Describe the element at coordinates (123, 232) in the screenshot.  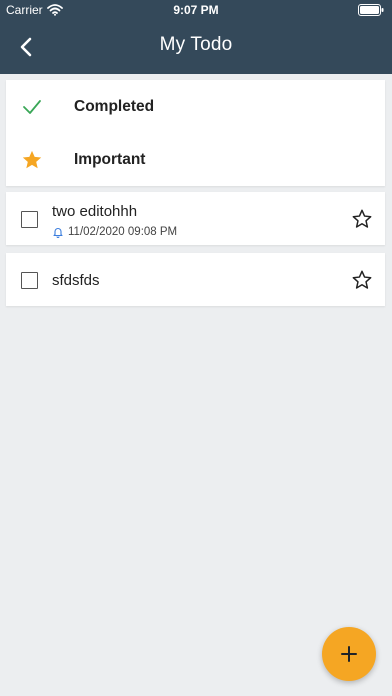
I see `task-reminder-date: 11/02/2020 09:08 PM` at that location.